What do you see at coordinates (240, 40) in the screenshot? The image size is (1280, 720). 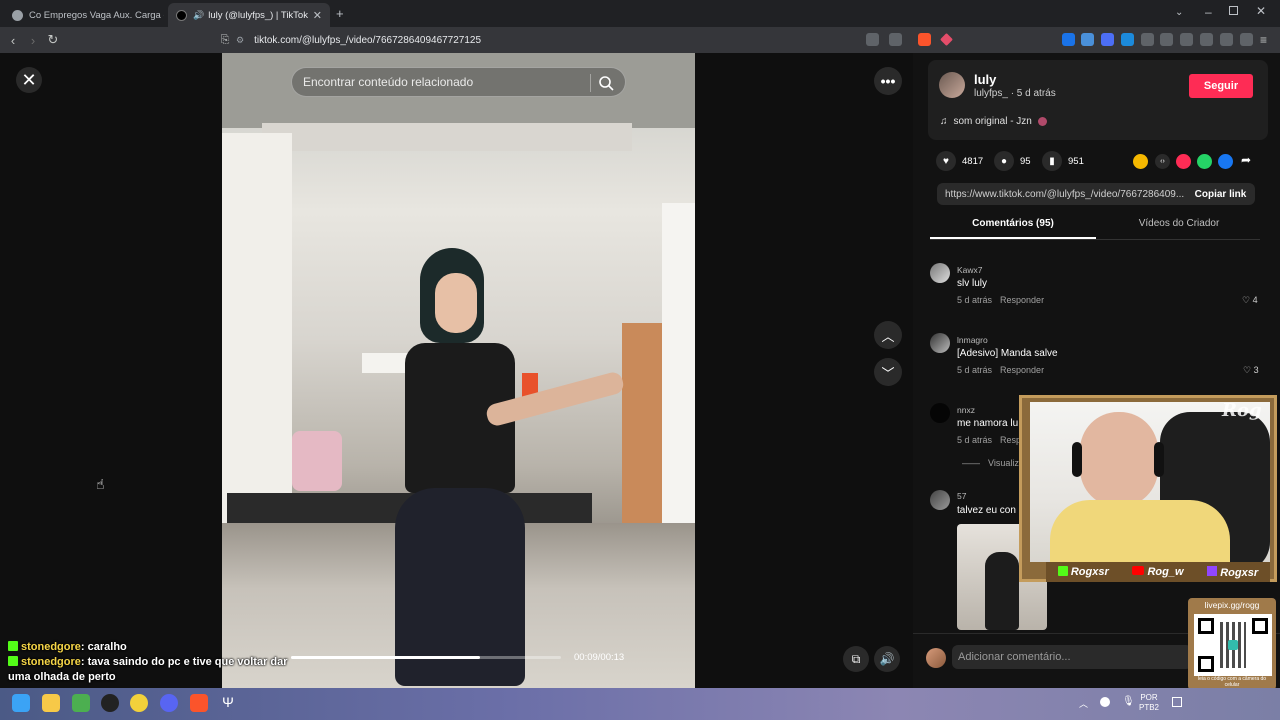 I see `site-info-icon: ⚙` at bounding box center [240, 40].